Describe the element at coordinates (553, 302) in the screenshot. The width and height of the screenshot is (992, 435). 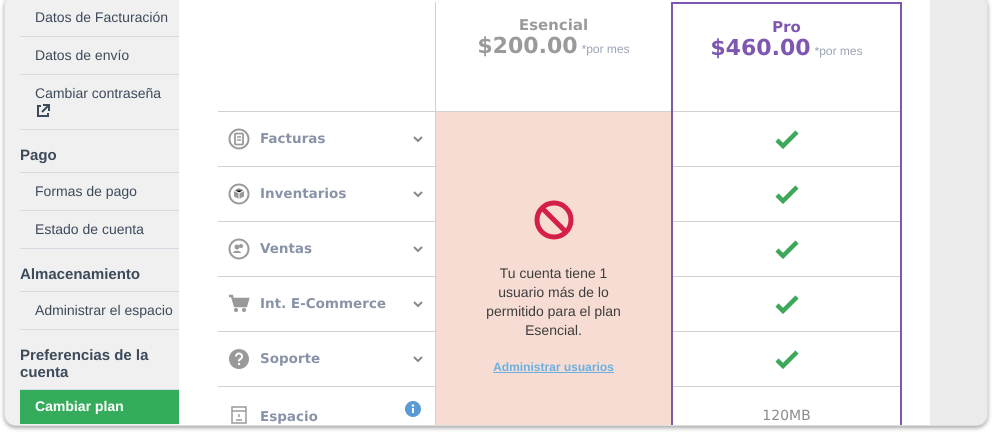
I see `warning-message: Tu cuenta tiene 1 usuario más de lo permitido para el plan Esencial.` at that location.